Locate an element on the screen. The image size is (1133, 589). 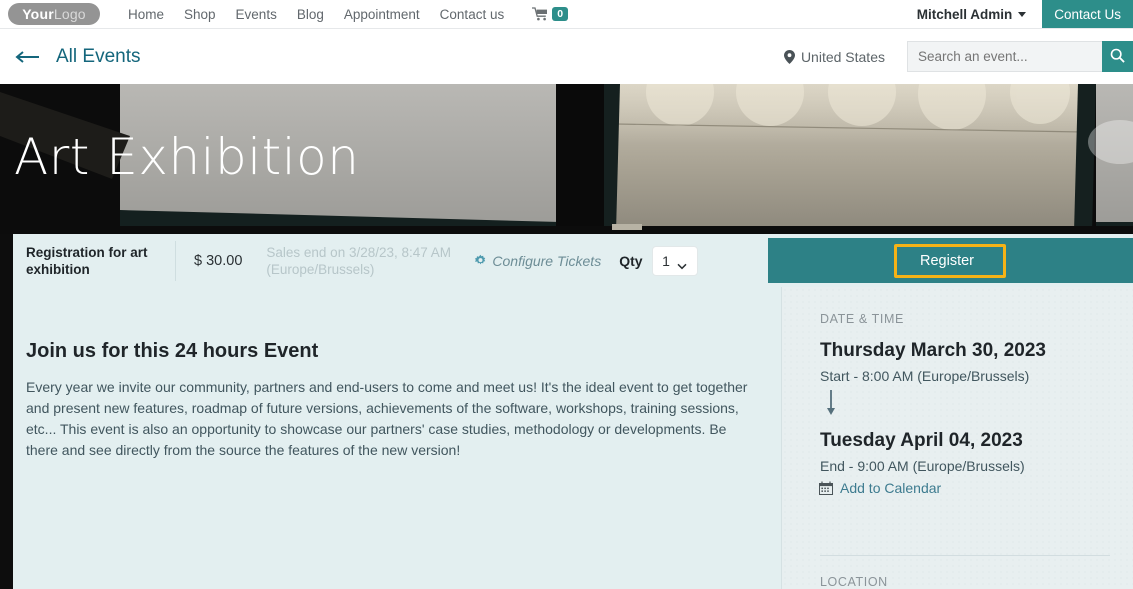
user-menu-label: Mitchell Admin is located at coordinates (964, 14).